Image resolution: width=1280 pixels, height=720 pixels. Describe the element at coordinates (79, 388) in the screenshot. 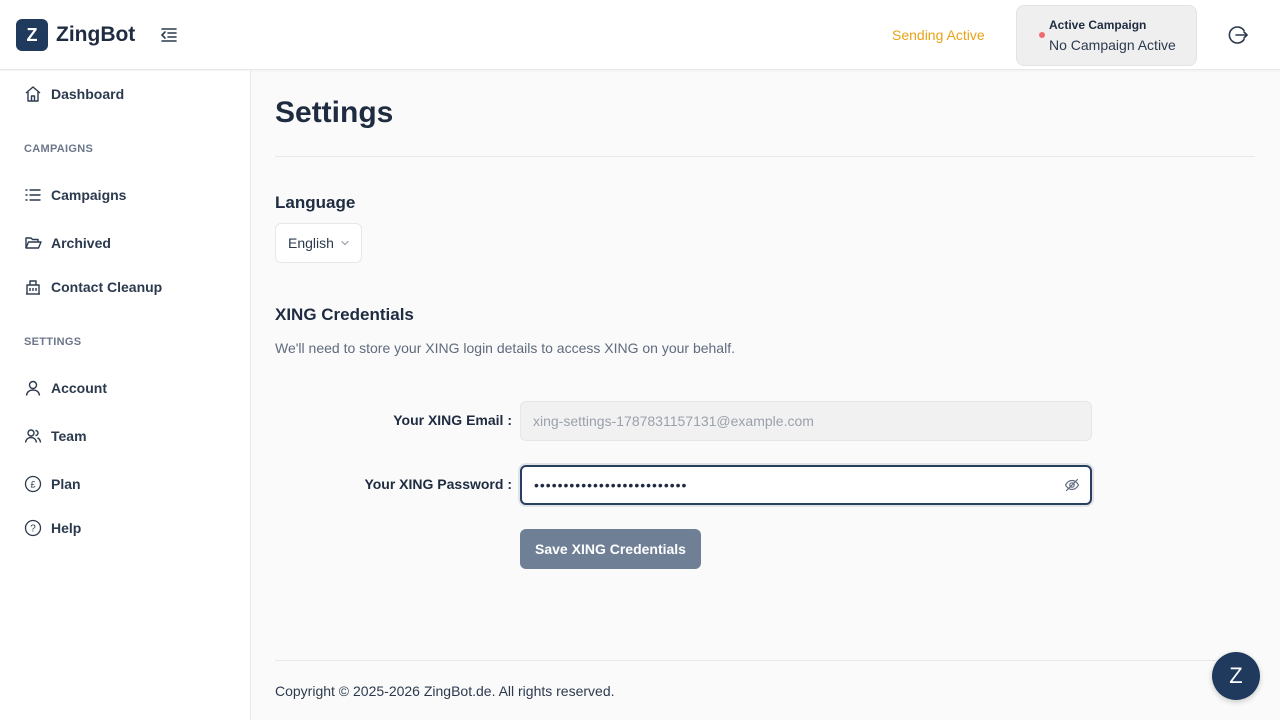

I see `sidebar-item-label: Account` at that location.